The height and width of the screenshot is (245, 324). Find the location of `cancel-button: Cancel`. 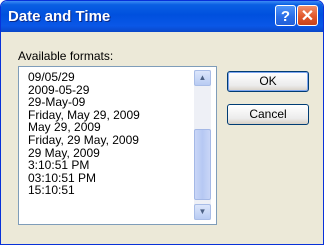

cancel-button: Cancel is located at coordinates (268, 114).